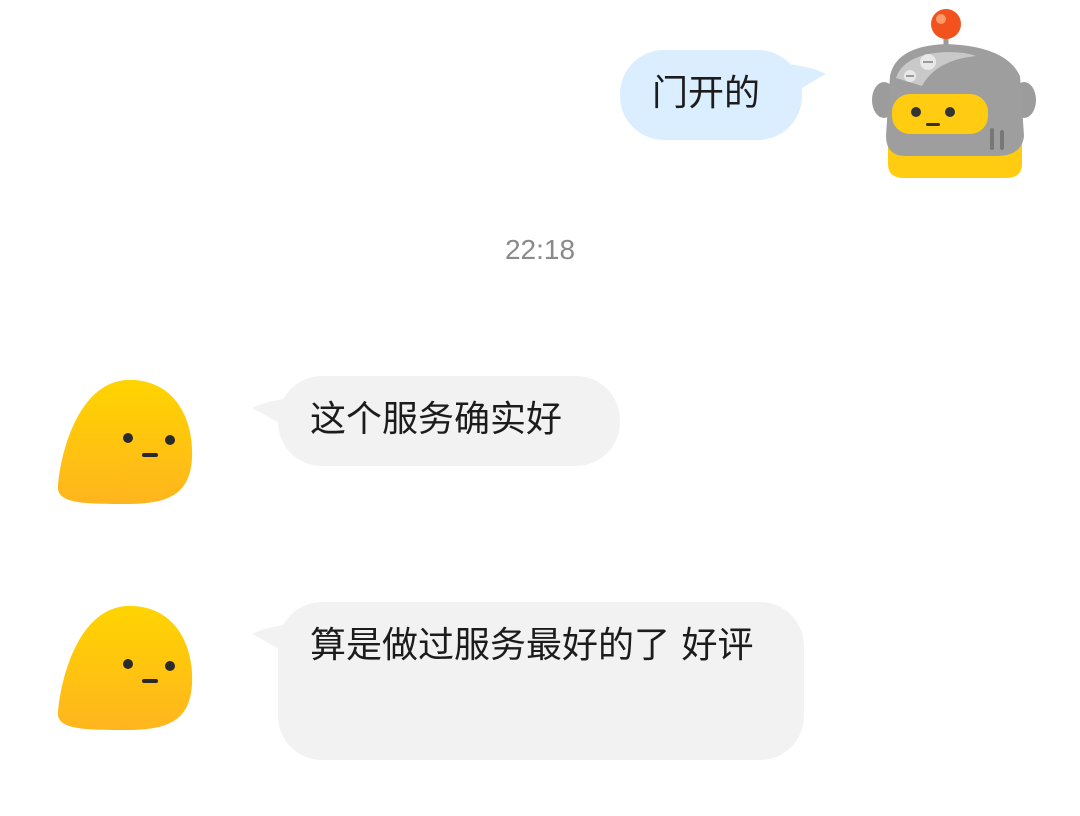 The image size is (1080, 816). I want to click on message-bubble-incoming: 这个服务确实好, so click(449, 421).